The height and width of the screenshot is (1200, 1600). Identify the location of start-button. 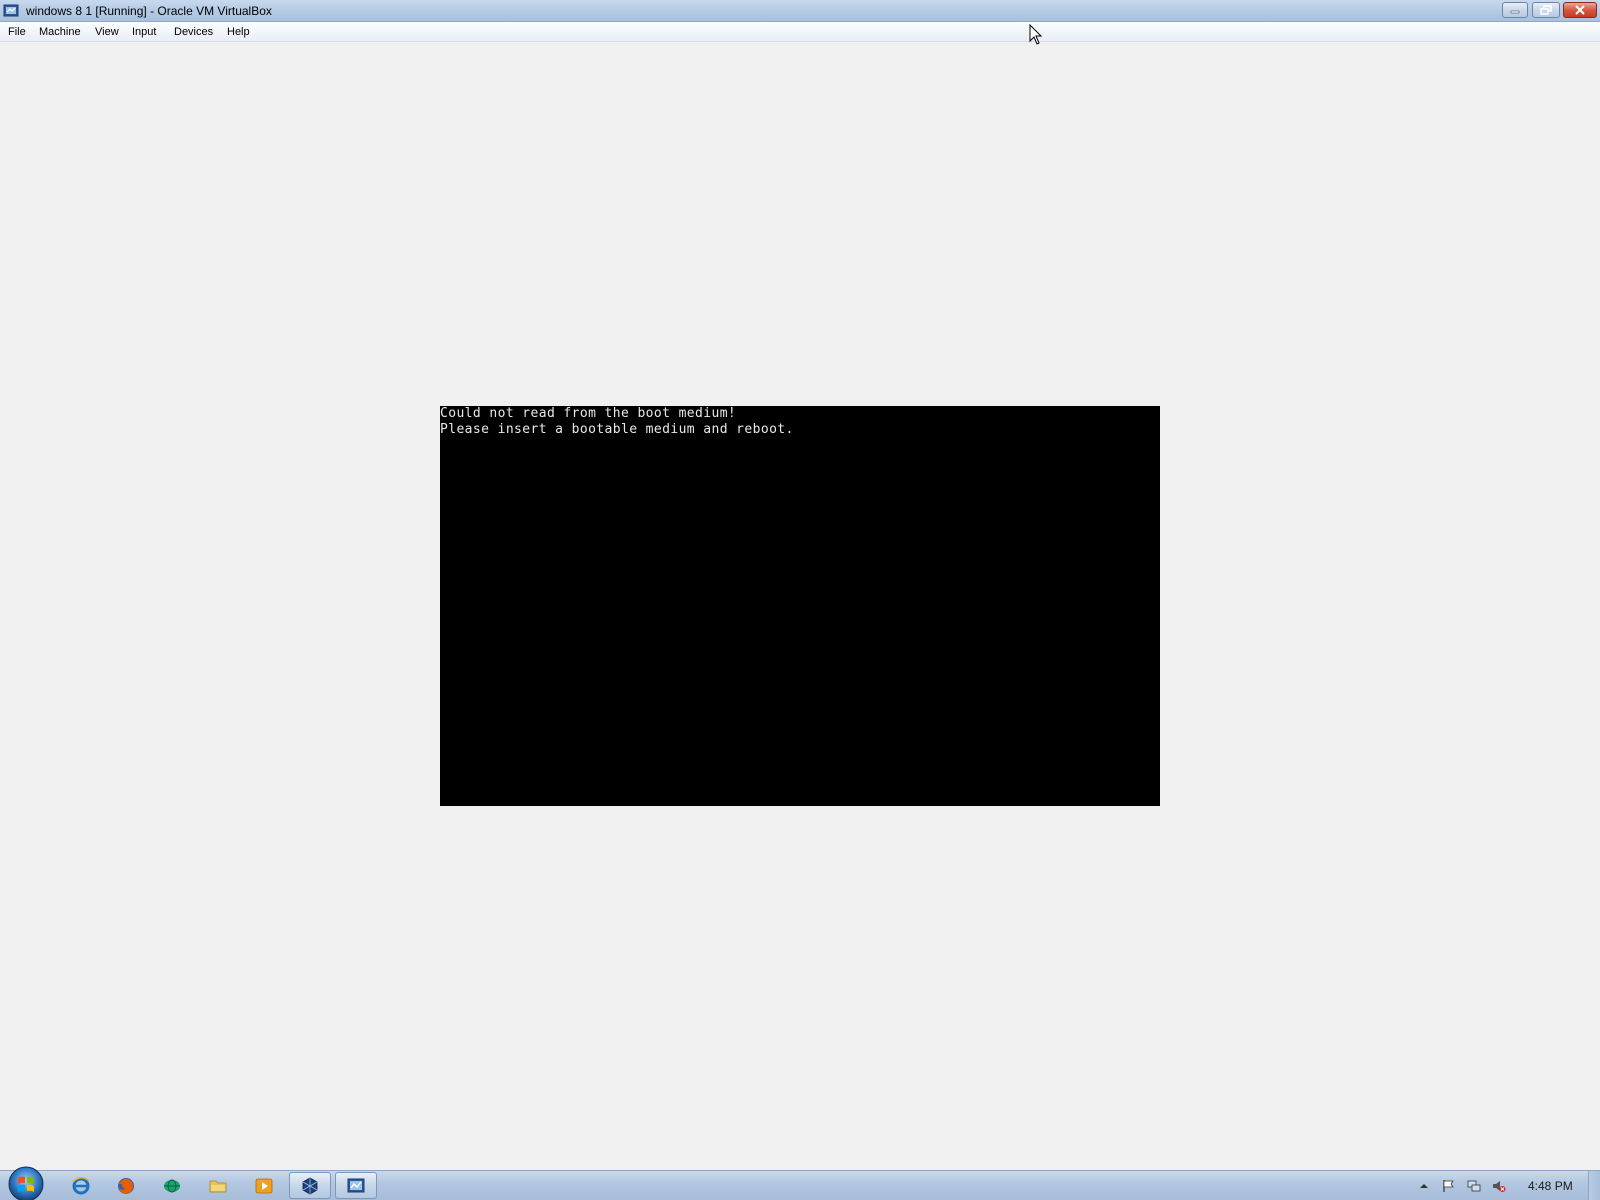
(26, 1182).